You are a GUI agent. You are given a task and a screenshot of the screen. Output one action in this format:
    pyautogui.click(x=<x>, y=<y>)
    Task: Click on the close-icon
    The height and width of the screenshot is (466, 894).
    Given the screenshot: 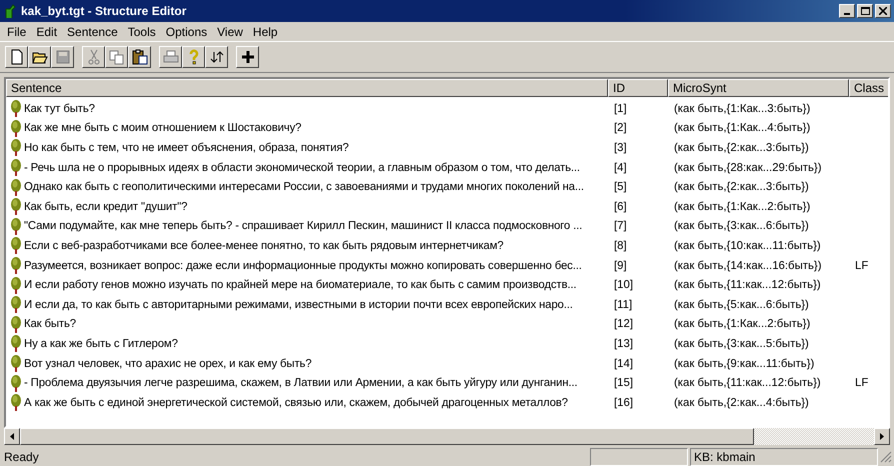 What is the action you would take?
    pyautogui.click(x=883, y=11)
    